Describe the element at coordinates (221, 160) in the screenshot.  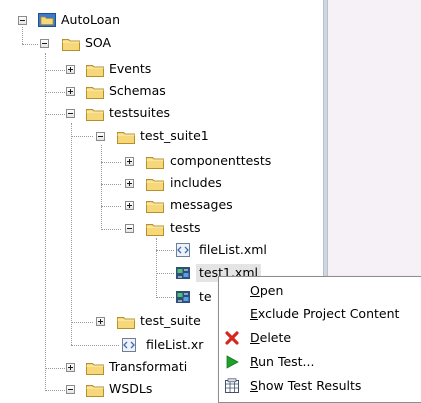
I see `tree-node-label: componenttests` at that location.